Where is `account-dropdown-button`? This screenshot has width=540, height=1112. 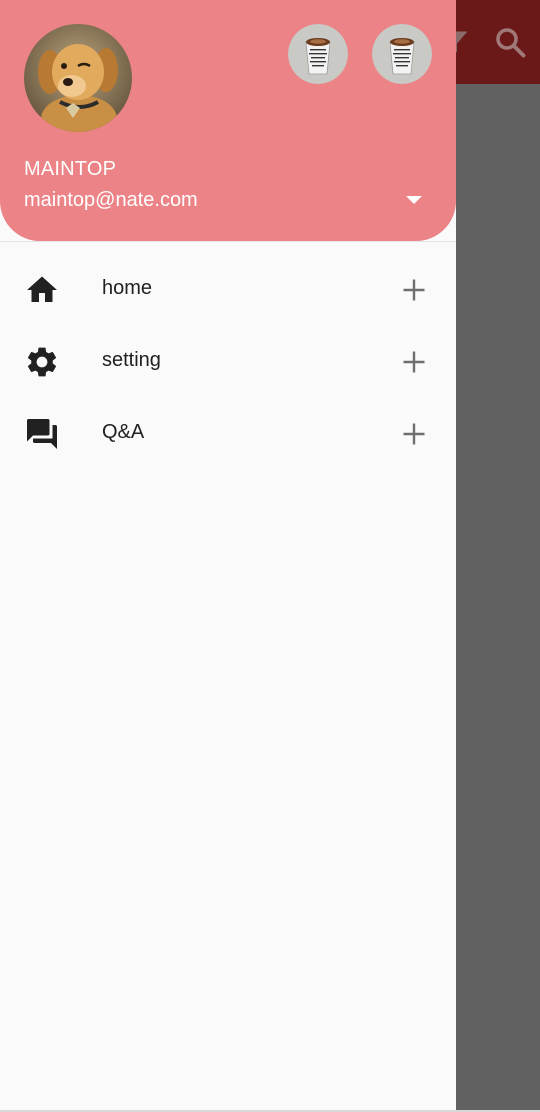 account-dropdown-button is located at coordinates (414, 200).